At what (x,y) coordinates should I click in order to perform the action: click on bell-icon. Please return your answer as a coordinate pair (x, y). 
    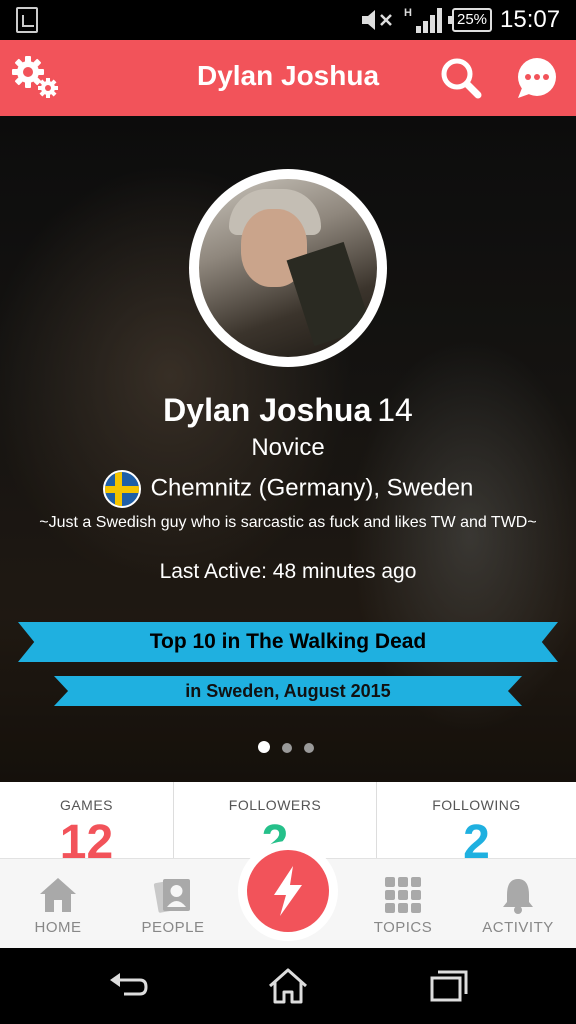
    Looking at the image, I should click on (518, 896).